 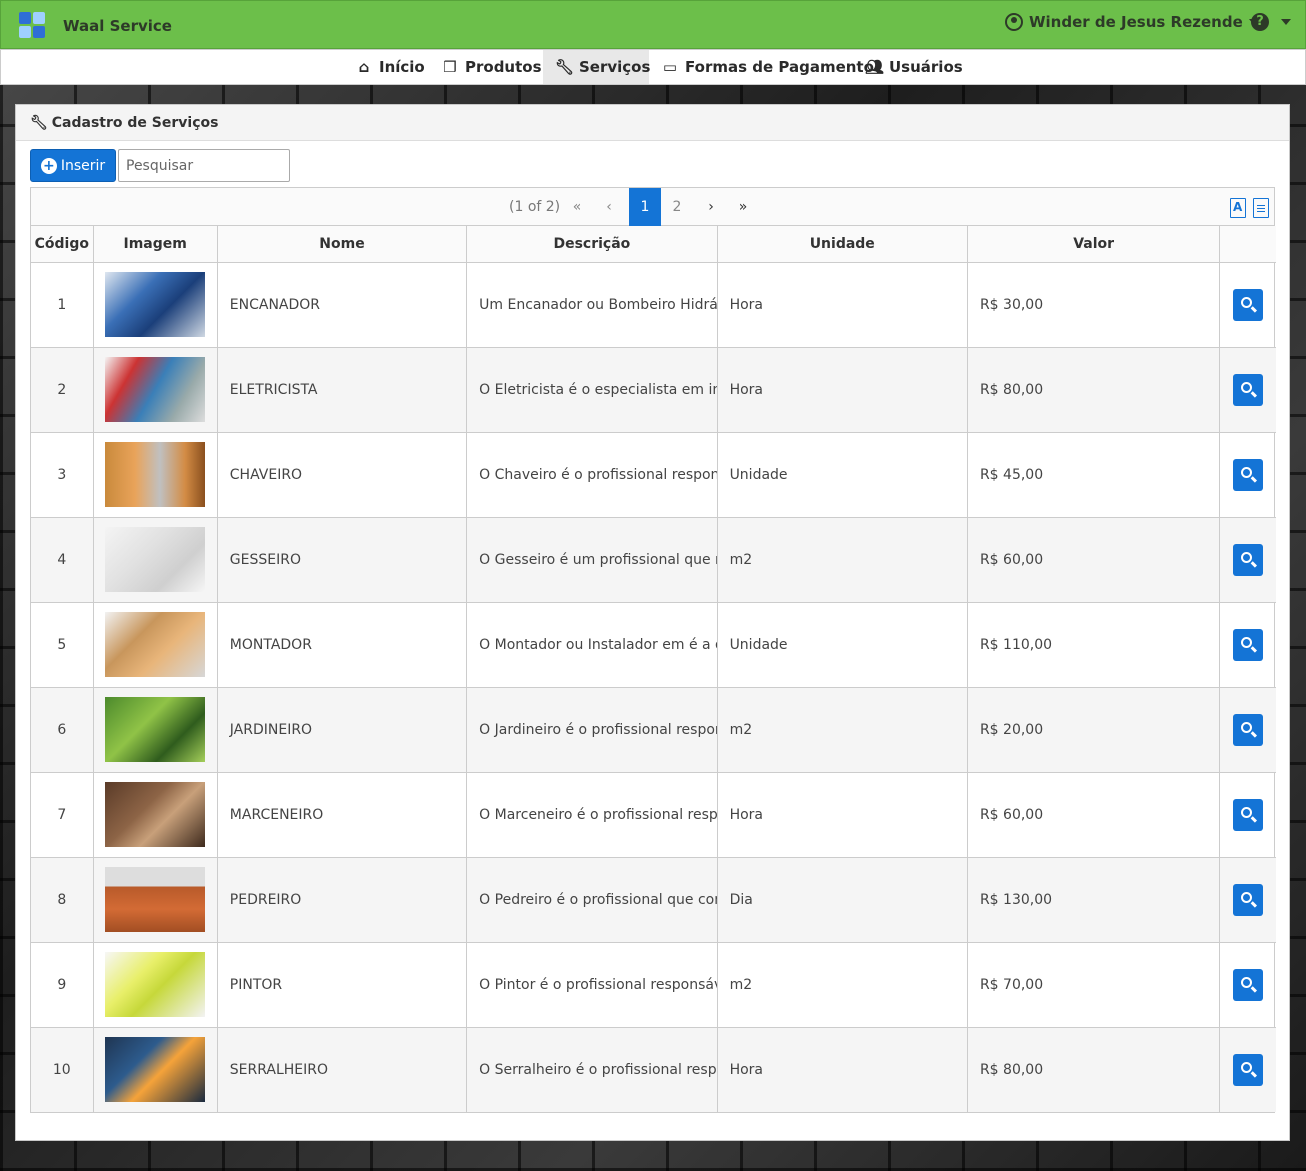 I want to click on user-menu: Winder de Jesus Rezende, so click(x=1132, y=22).